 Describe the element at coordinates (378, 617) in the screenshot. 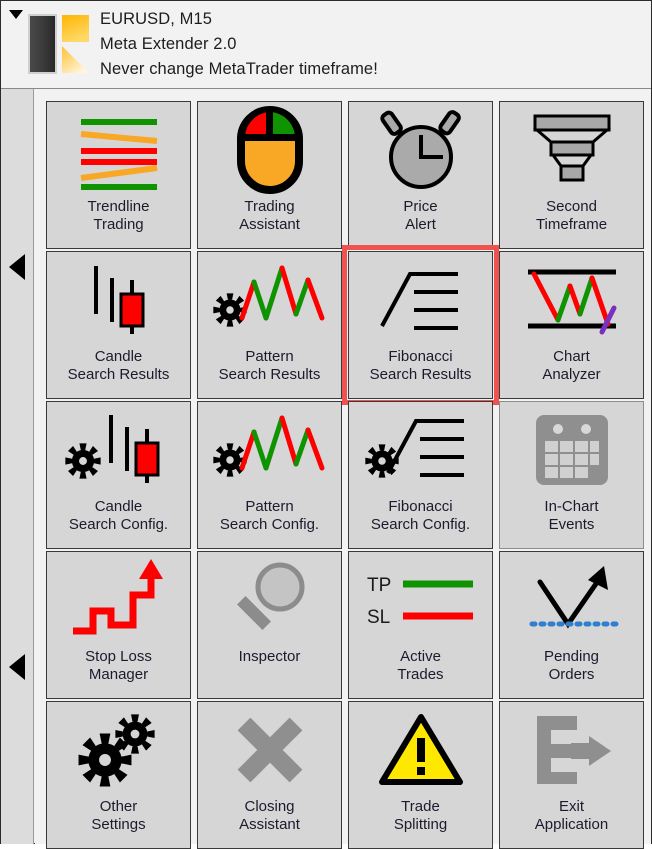

I see `svg-text: SL` at that location.